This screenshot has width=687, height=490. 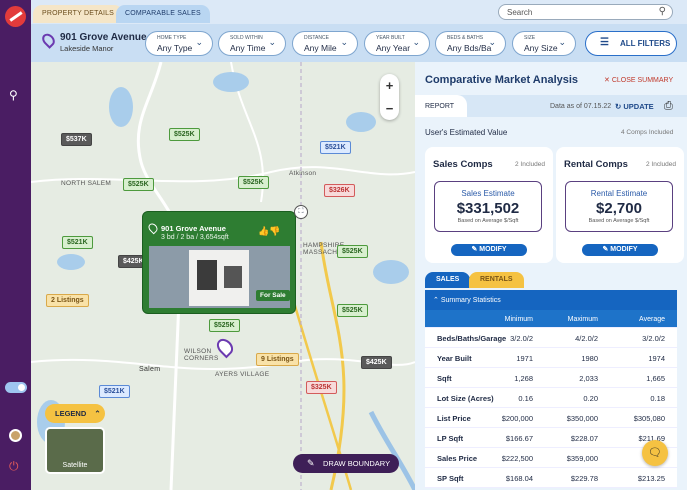 I want to click on stats-tabs: SALES RENTALS, so click(x=551, y=281).